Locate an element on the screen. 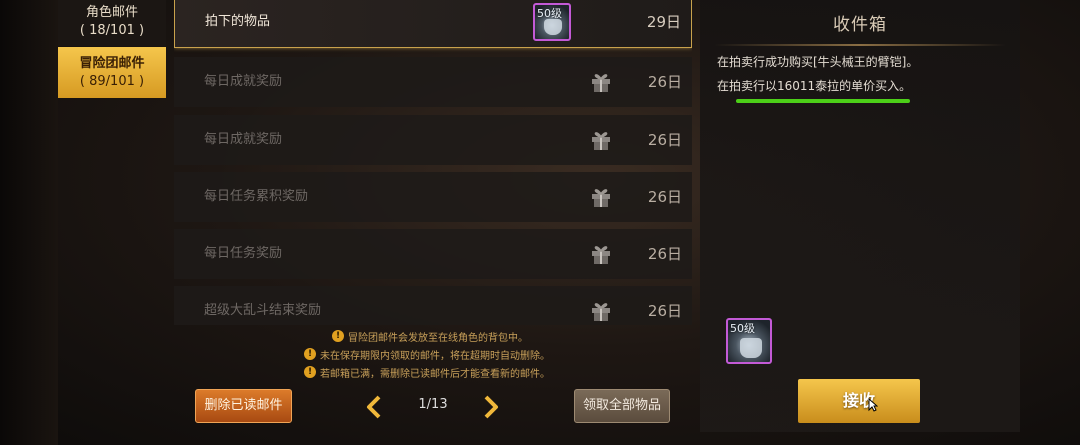  notice-line: ! 未在保存期限内领取的邮件，将在超期时自动删除。 is located at coordinates (435, 354).